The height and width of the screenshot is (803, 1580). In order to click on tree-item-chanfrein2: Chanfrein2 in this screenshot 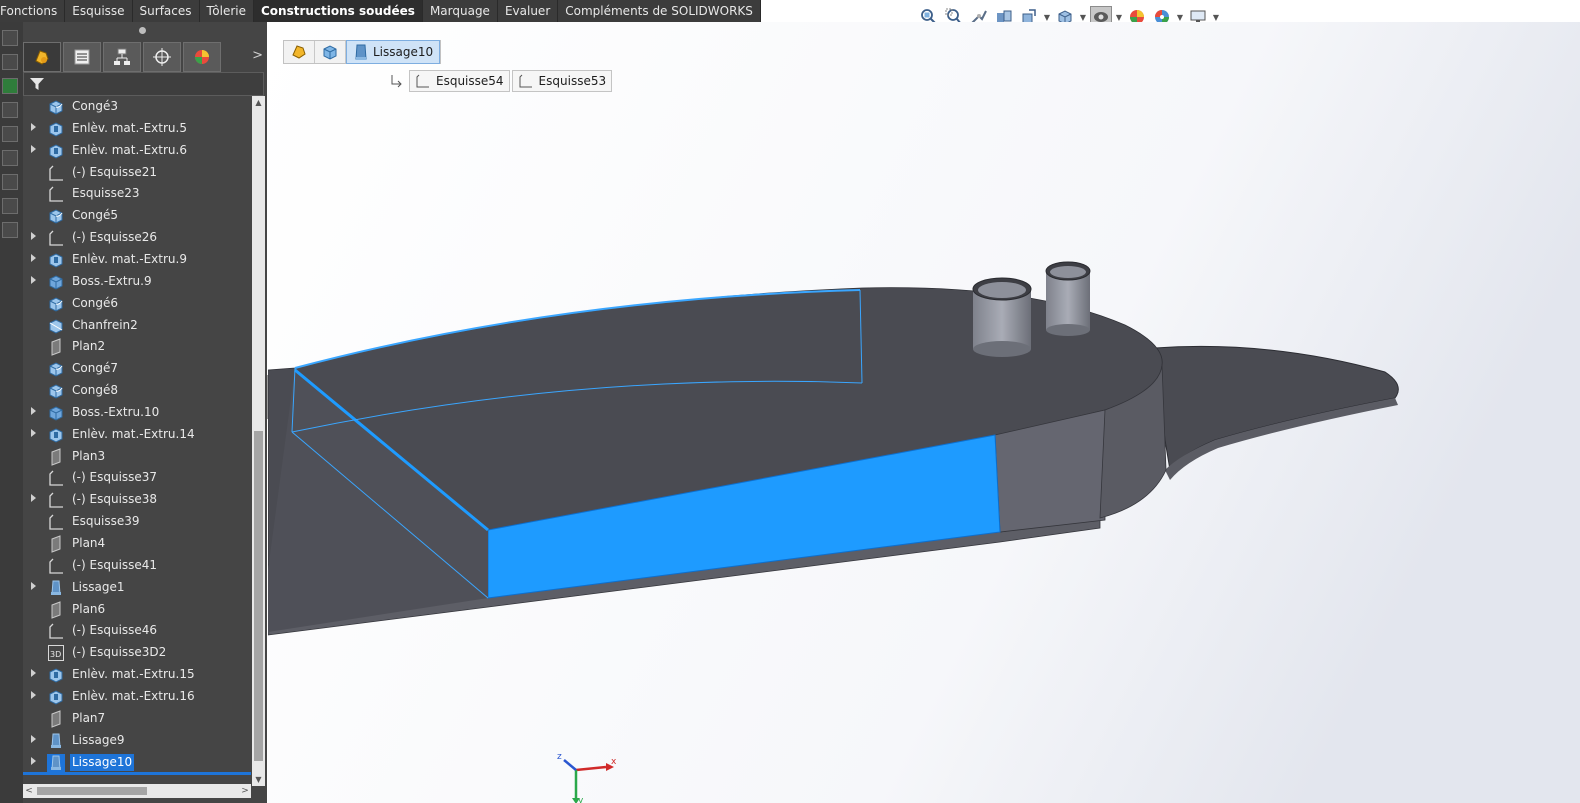, I will do `click(137, 325)`.